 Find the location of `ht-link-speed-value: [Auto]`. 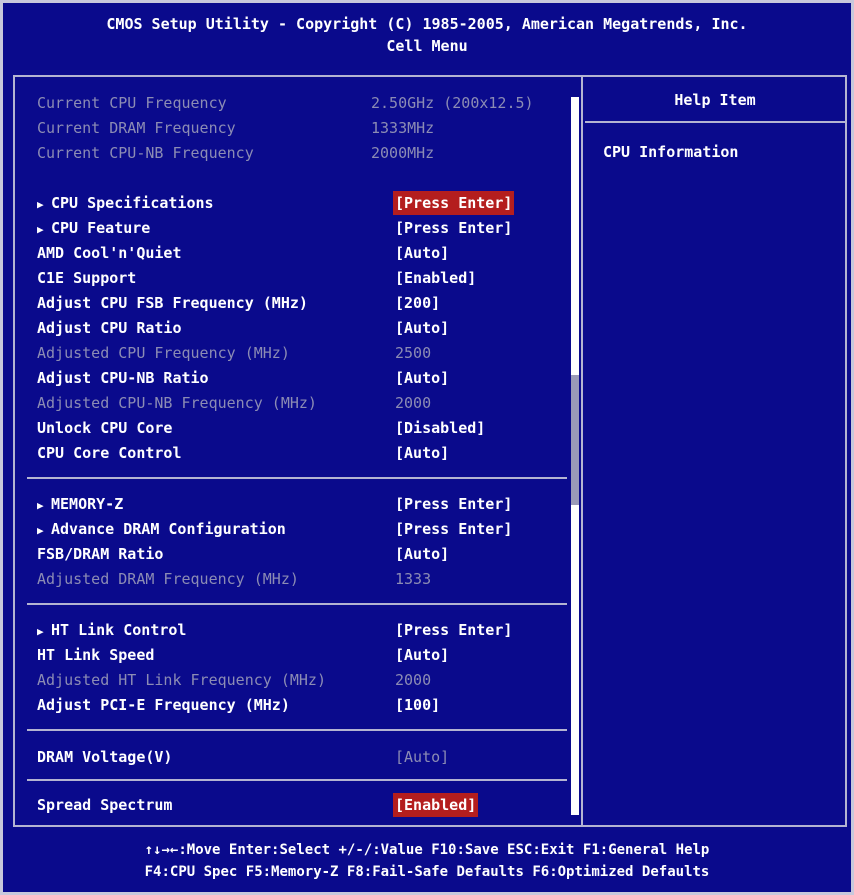

ht-link-speed-value: [Auto] is located at coordinates (422, 655).